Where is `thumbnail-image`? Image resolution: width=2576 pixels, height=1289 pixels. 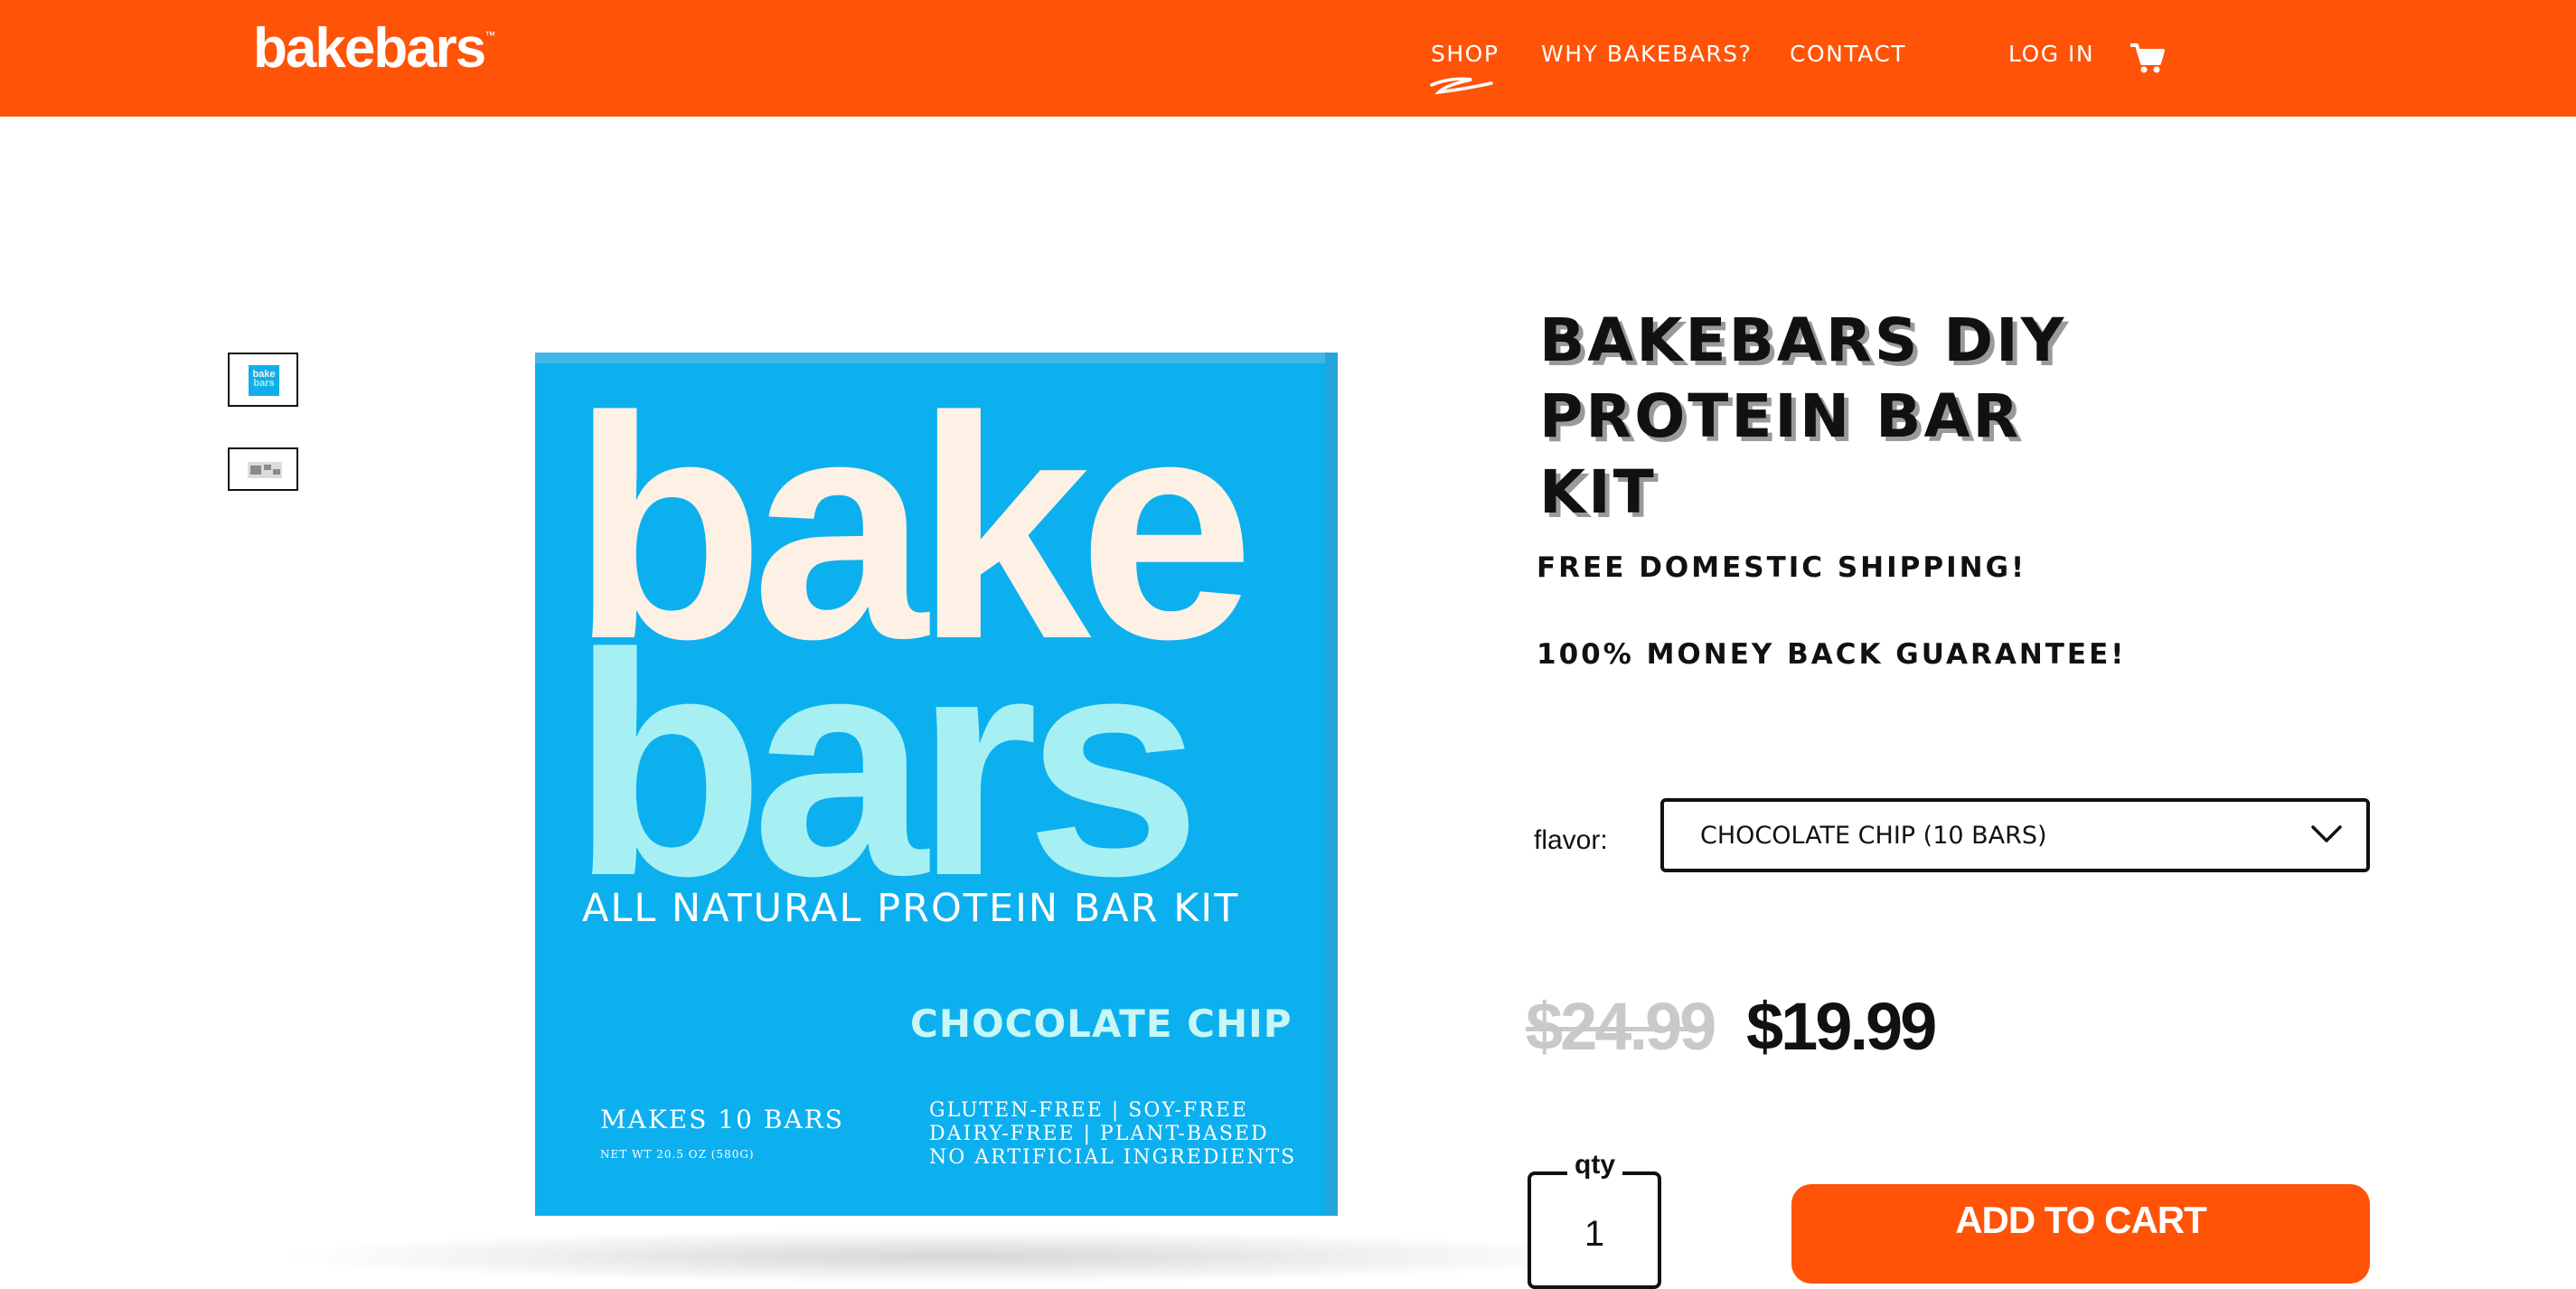 thumbnail-image is located at coordinates (265, 470).